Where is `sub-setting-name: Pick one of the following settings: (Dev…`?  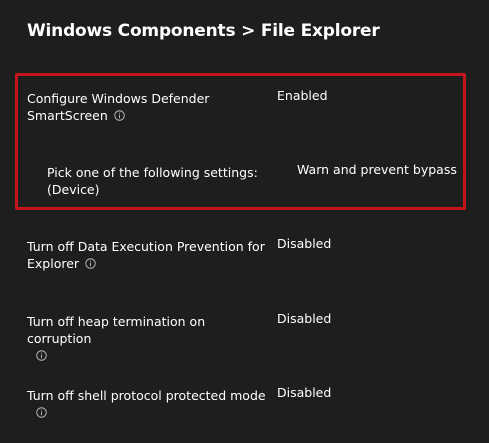 sub-setting-name: Pick one of the following settings: (Dev… is located at coordinates (152, 181).